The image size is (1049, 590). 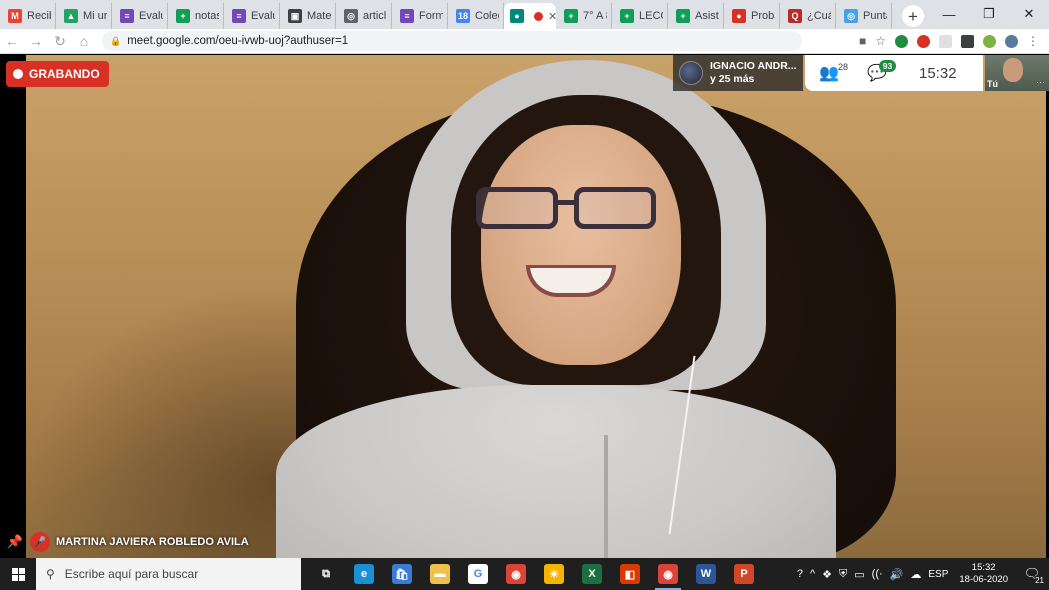 What do you see at coordinates (753, 73) in the screenshot?
I see `presenter-text: IGNACIO ANDR... y 25 más` at bounding box center [753, 73].